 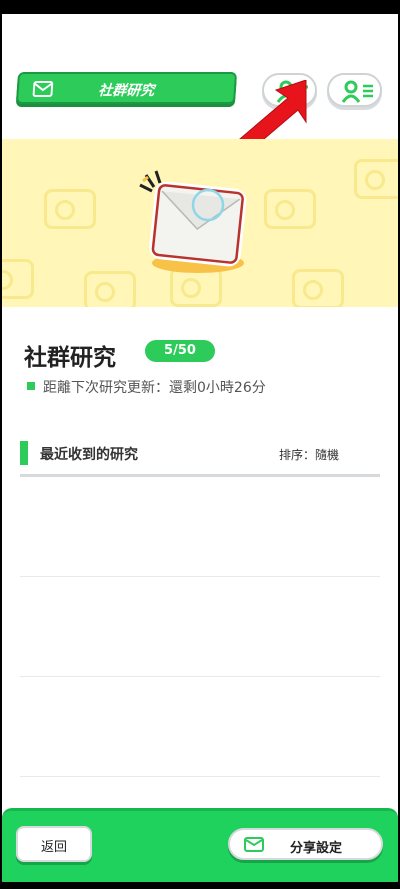 What do you see at coordinates (53, 847) in the screenshot?
I see `back-button-label: 返回` at bounding box center [53, 847].